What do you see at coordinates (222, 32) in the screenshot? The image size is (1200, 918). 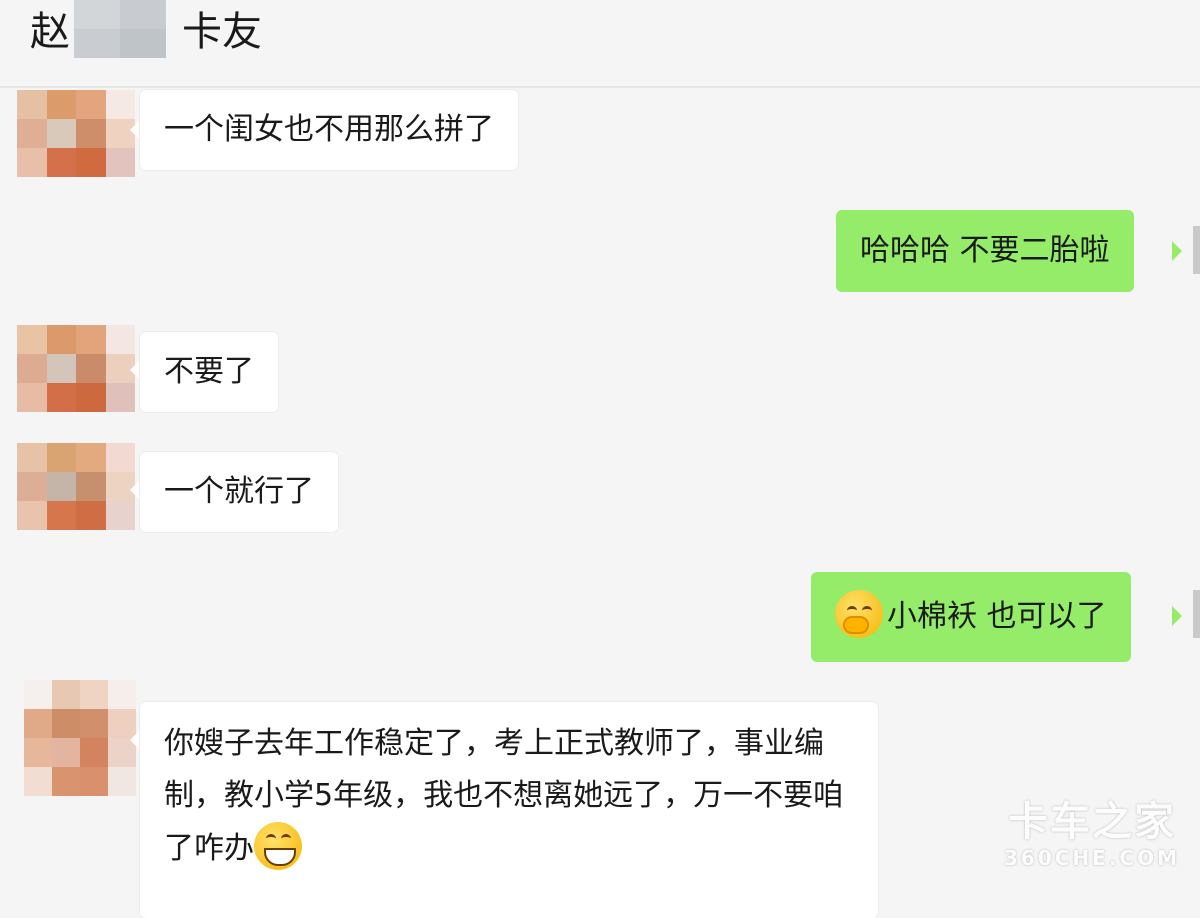 I see `chat-title-suffix: 卡友` at bounding box center [222, 32].